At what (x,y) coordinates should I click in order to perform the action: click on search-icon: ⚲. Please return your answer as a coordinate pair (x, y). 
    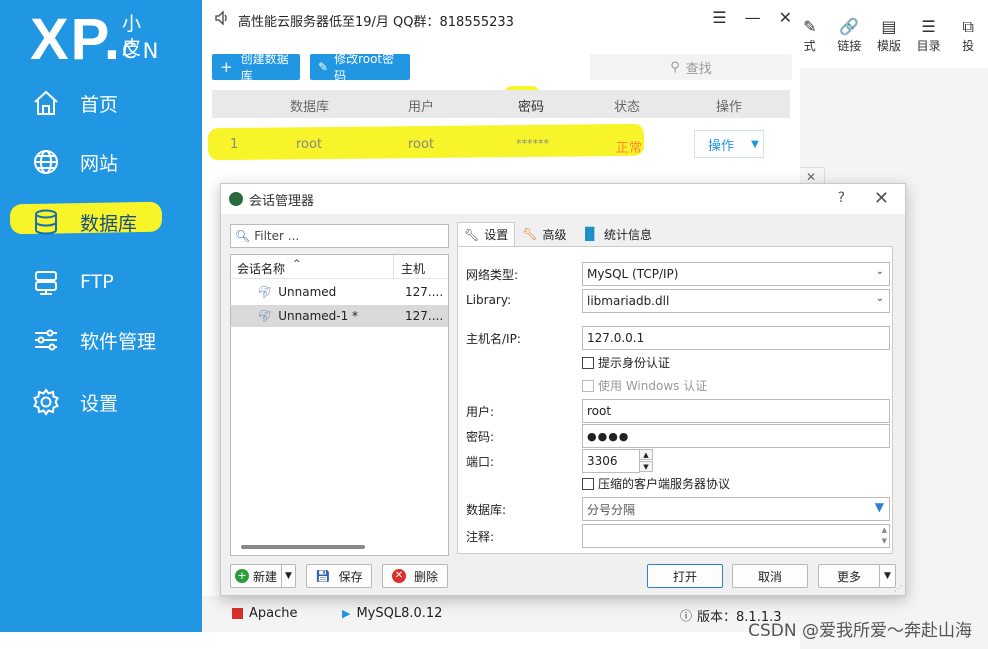
    Looking at the image, I should click on (675, 67).